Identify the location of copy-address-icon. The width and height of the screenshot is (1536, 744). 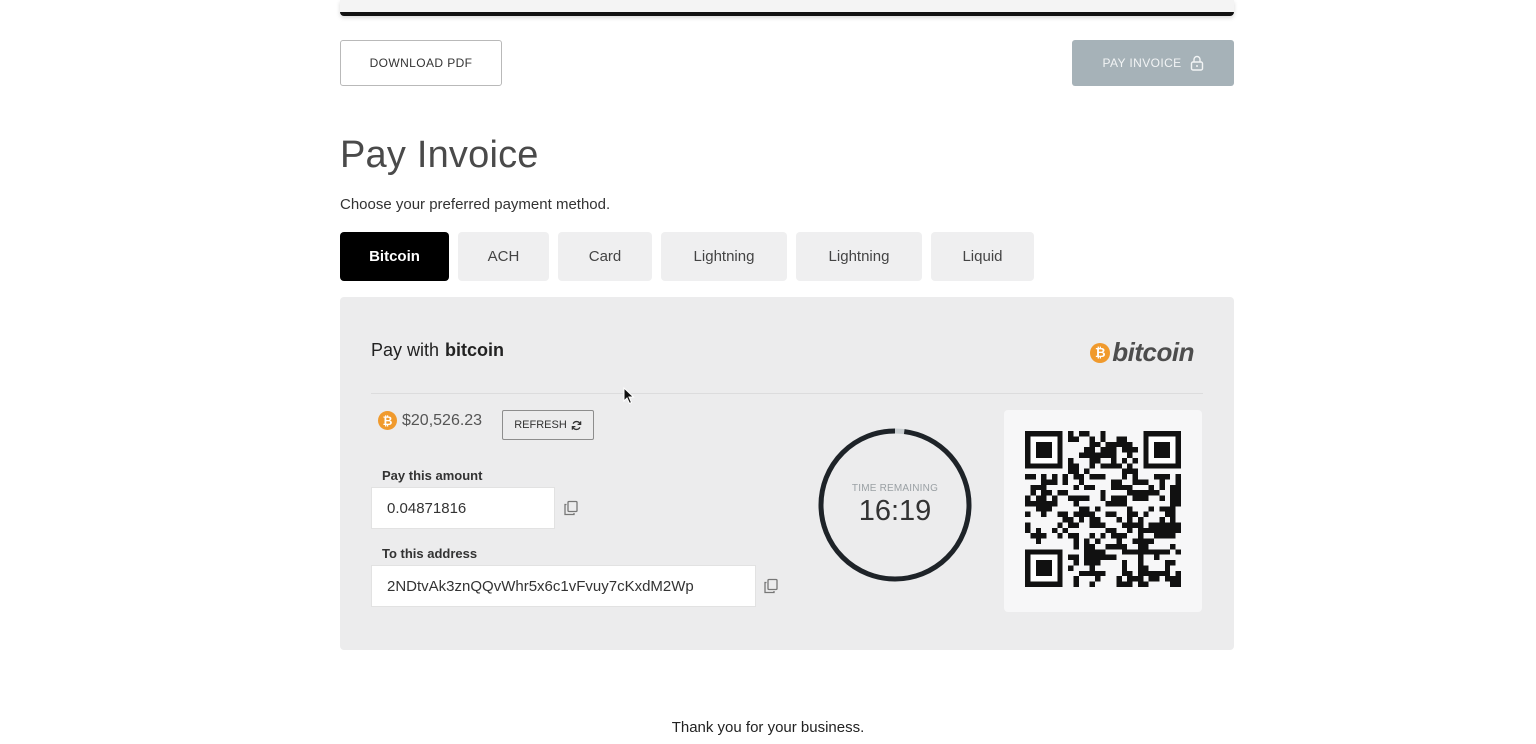
(771, 586).